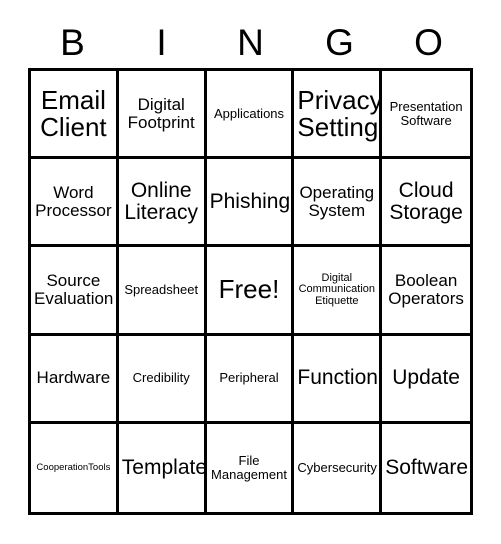 This screenshot has height=544, width=501. I want to click on bingo-cell-label: Free!, so click(249, 289).